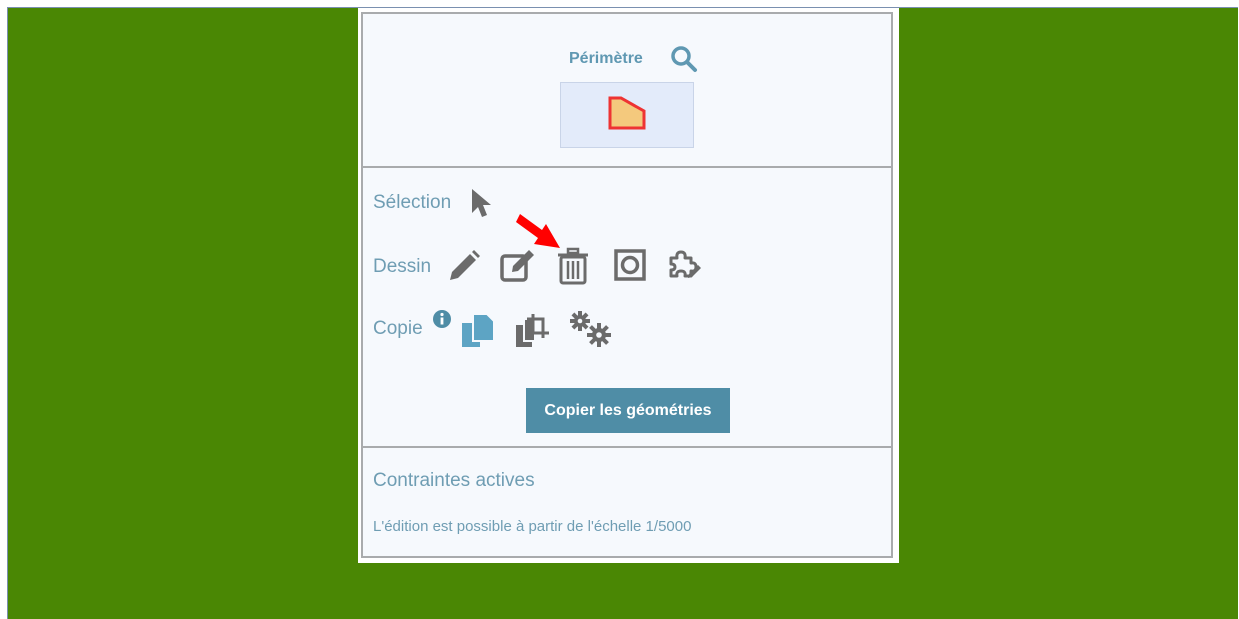  What do you see at coordinates (454, 480) in the screenshot?
I see `constraints-title: Contraintes actives` at bounding box center [454, 480].